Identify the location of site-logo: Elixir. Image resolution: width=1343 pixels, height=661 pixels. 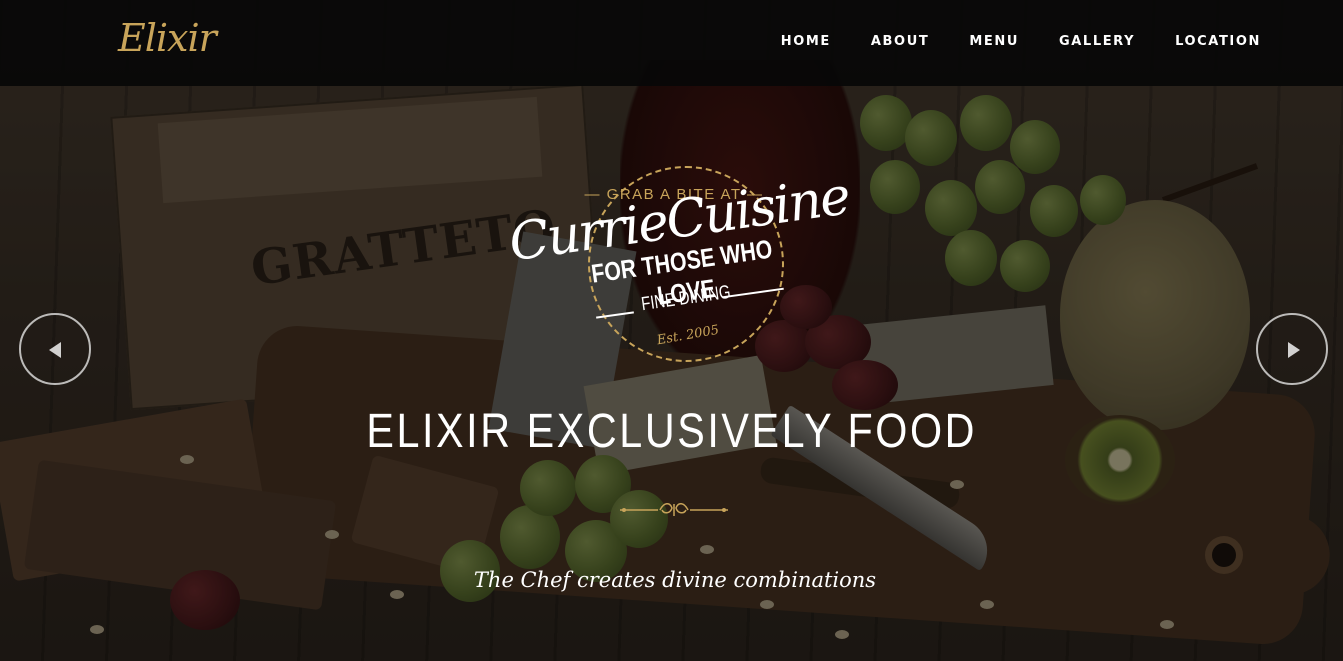
(167, 38).